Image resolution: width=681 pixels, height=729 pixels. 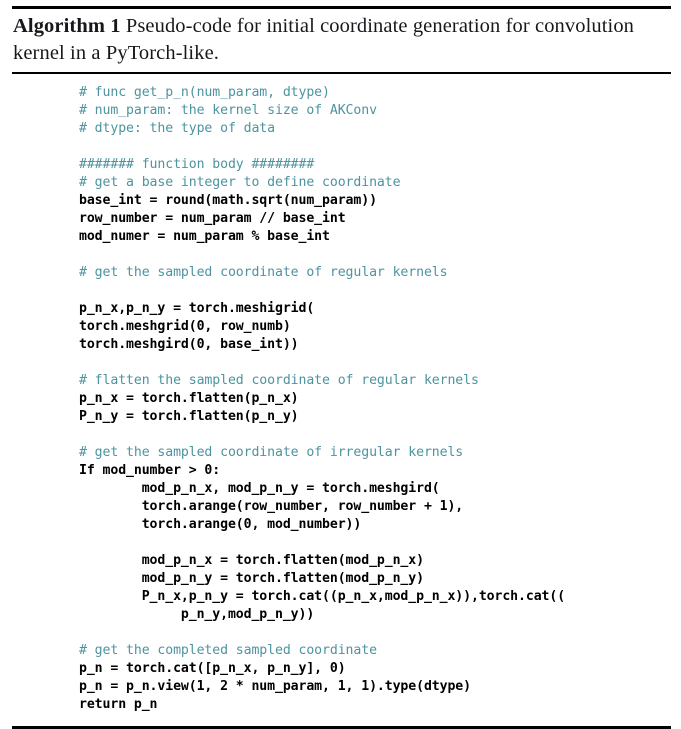 What do you see at coordinates (220, 524) in the screenshot?
I see `code-line: torch.arange(0, mod_number))` at bounding box center [220, 524].